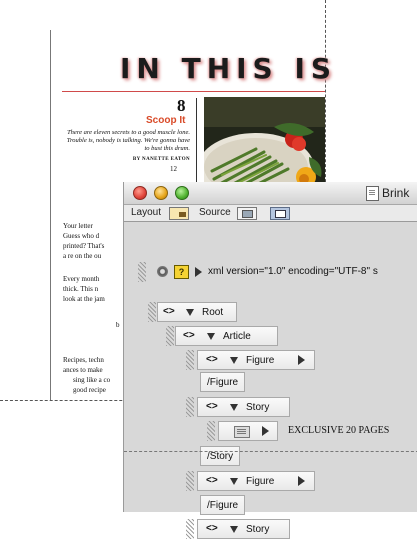  What do you see at coordinates (81, 279) in the screenshot?
I see `body-line: Every month` at bounding box center [81, 279].